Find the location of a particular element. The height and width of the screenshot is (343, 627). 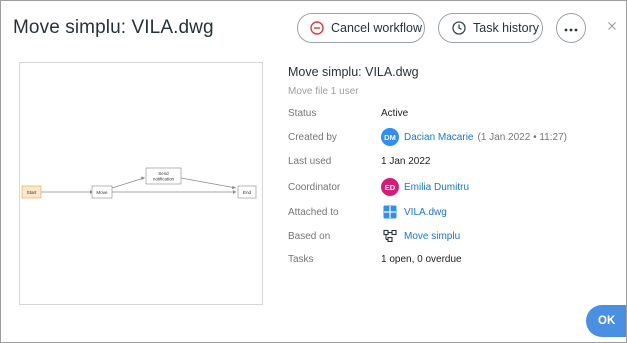

cancel-circle-icon is located at coordinates (317, 28).